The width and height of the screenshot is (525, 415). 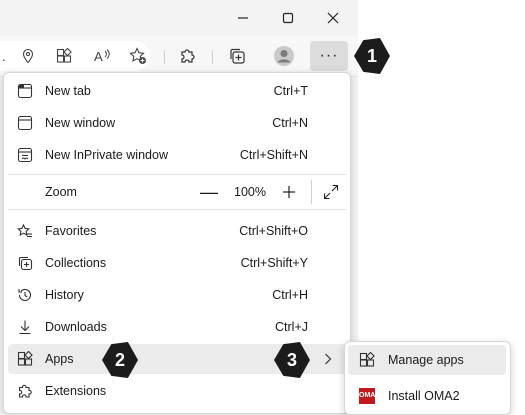 I want to click on menu-item-collections: Collections Ctrl+Shift+Y, so click(x=177, y=263).